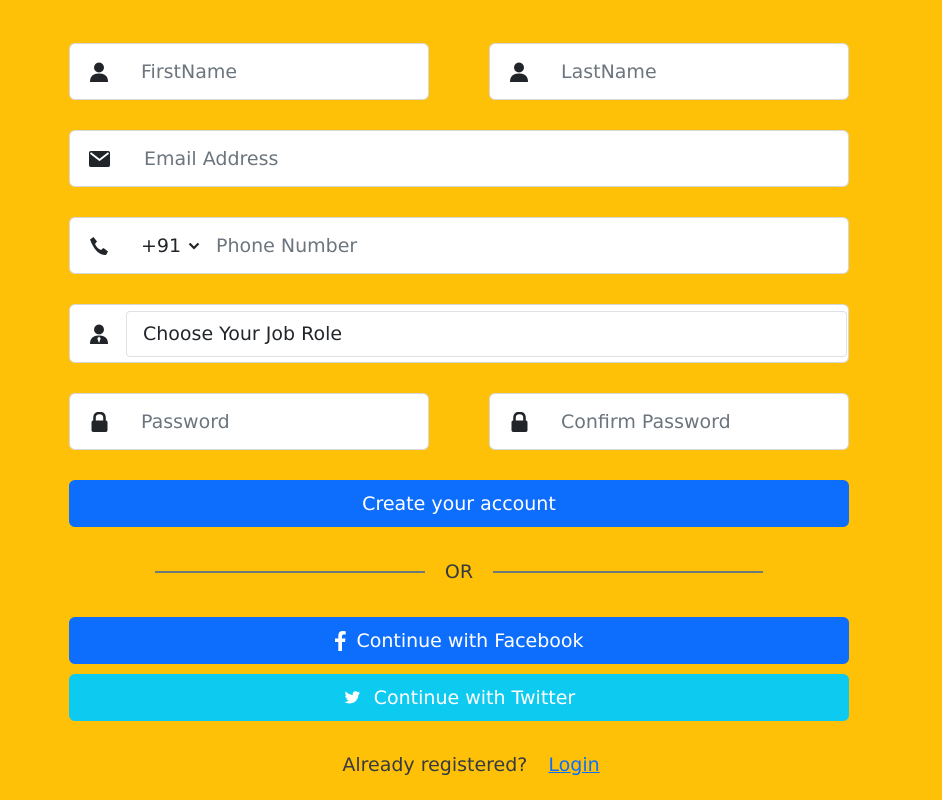  Describe the element at coordinates (341, 641) in the screenshot. I see `facebook-icon` at that location.